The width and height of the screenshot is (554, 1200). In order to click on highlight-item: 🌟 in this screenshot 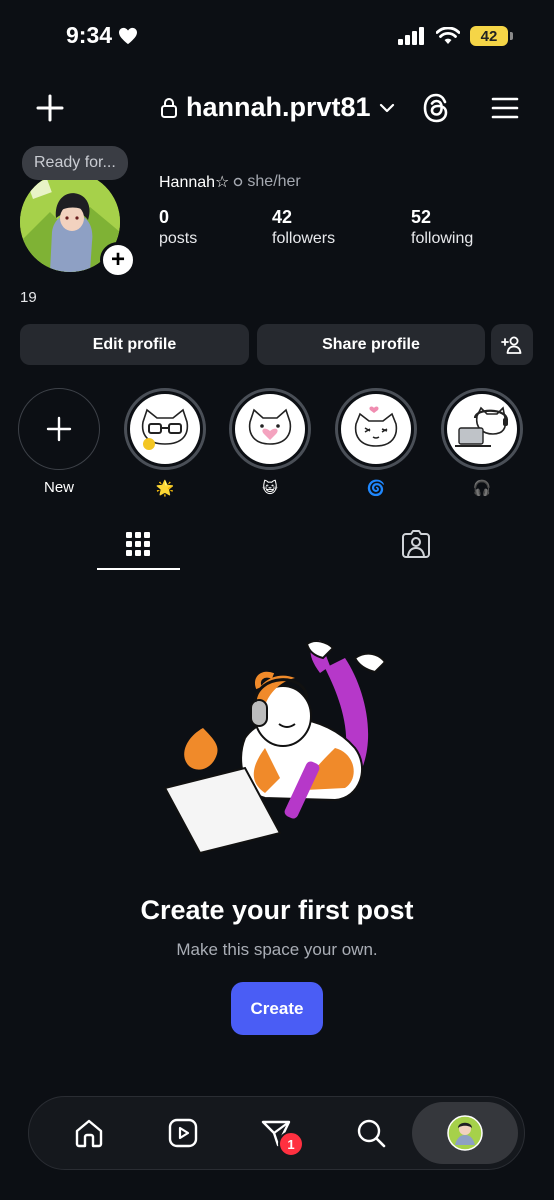, I will do `click(165, 442)`.